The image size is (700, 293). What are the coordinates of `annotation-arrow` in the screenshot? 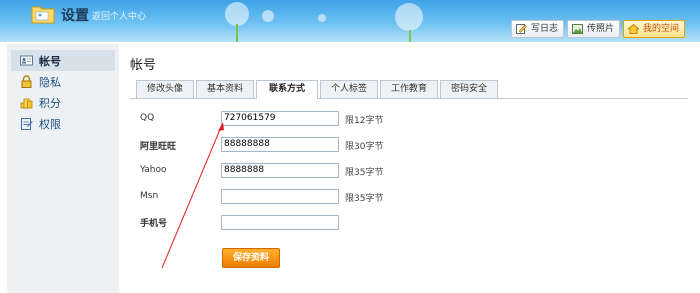 It's located at (192, 195).